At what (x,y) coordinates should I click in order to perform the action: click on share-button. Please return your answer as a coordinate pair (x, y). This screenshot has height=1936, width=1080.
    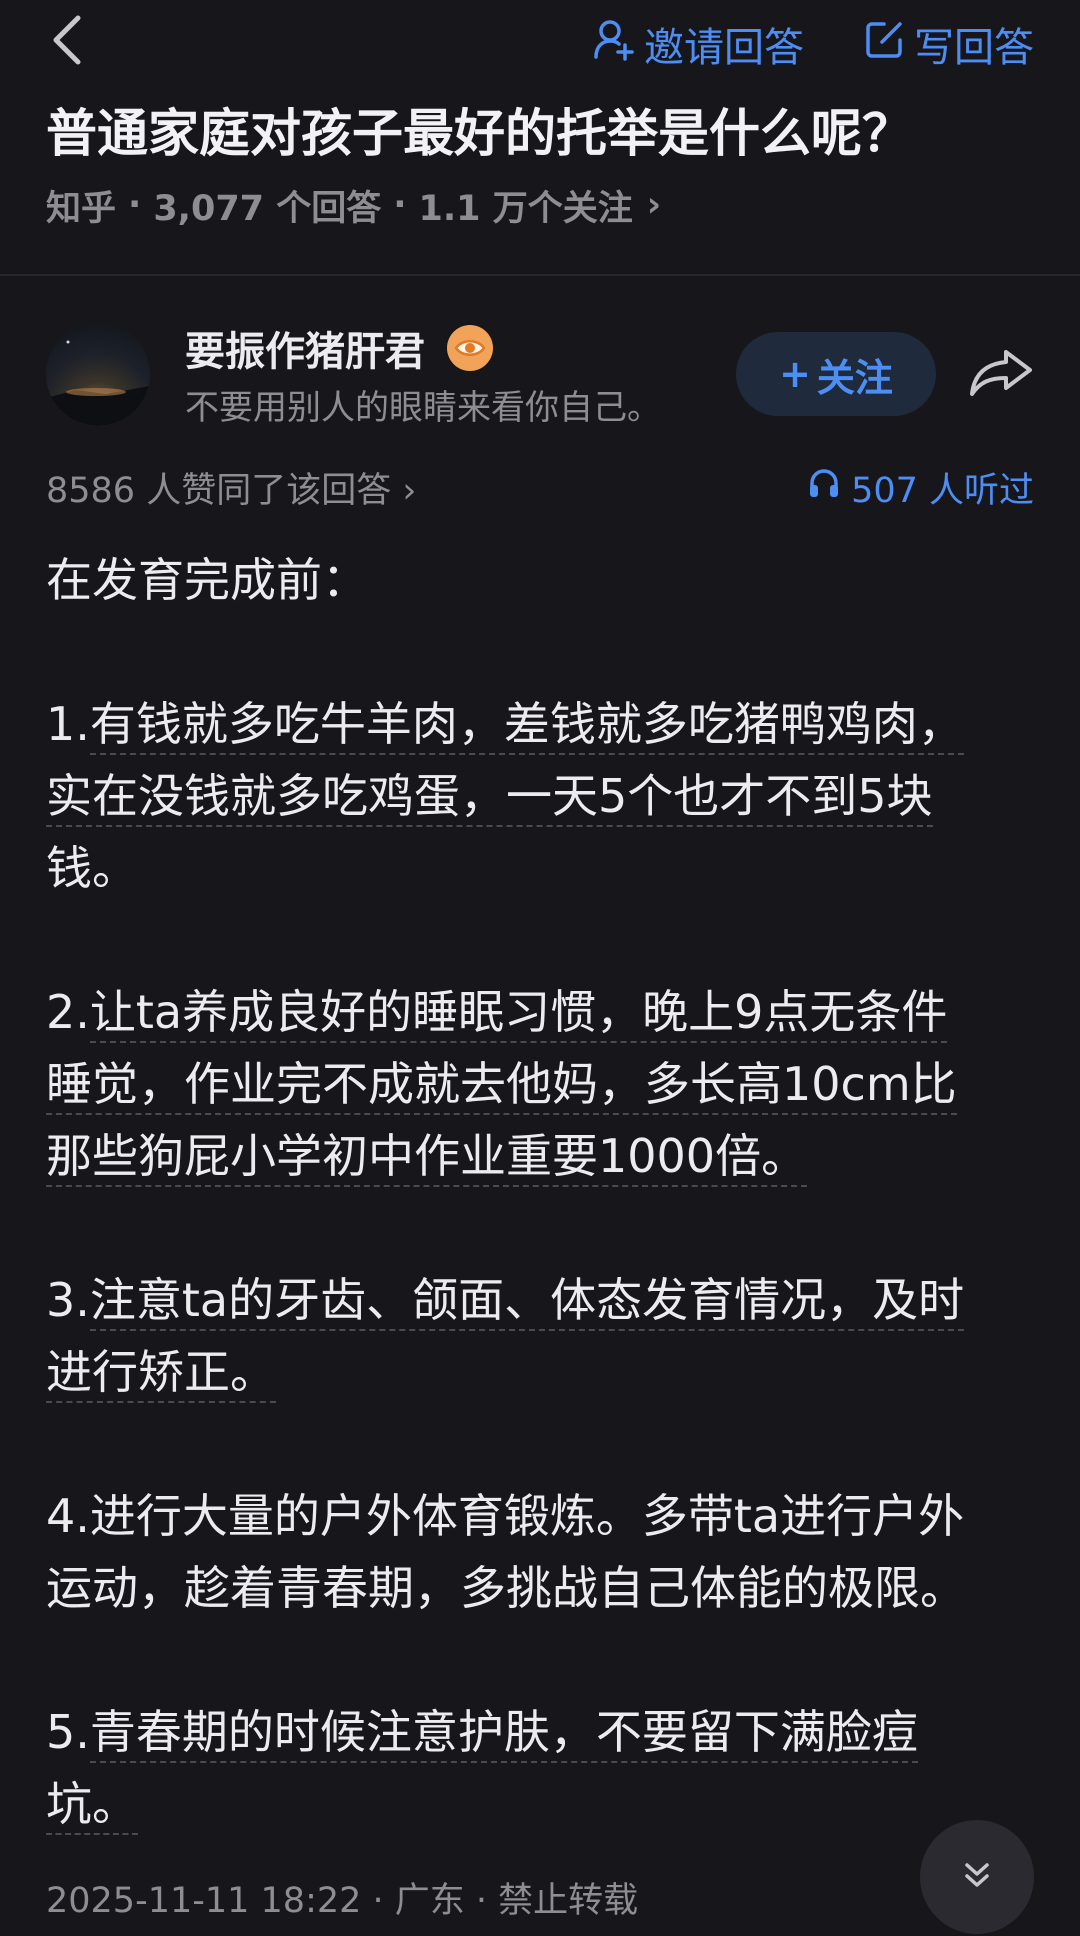
    Looking at the image, I should click on (1001, 374).